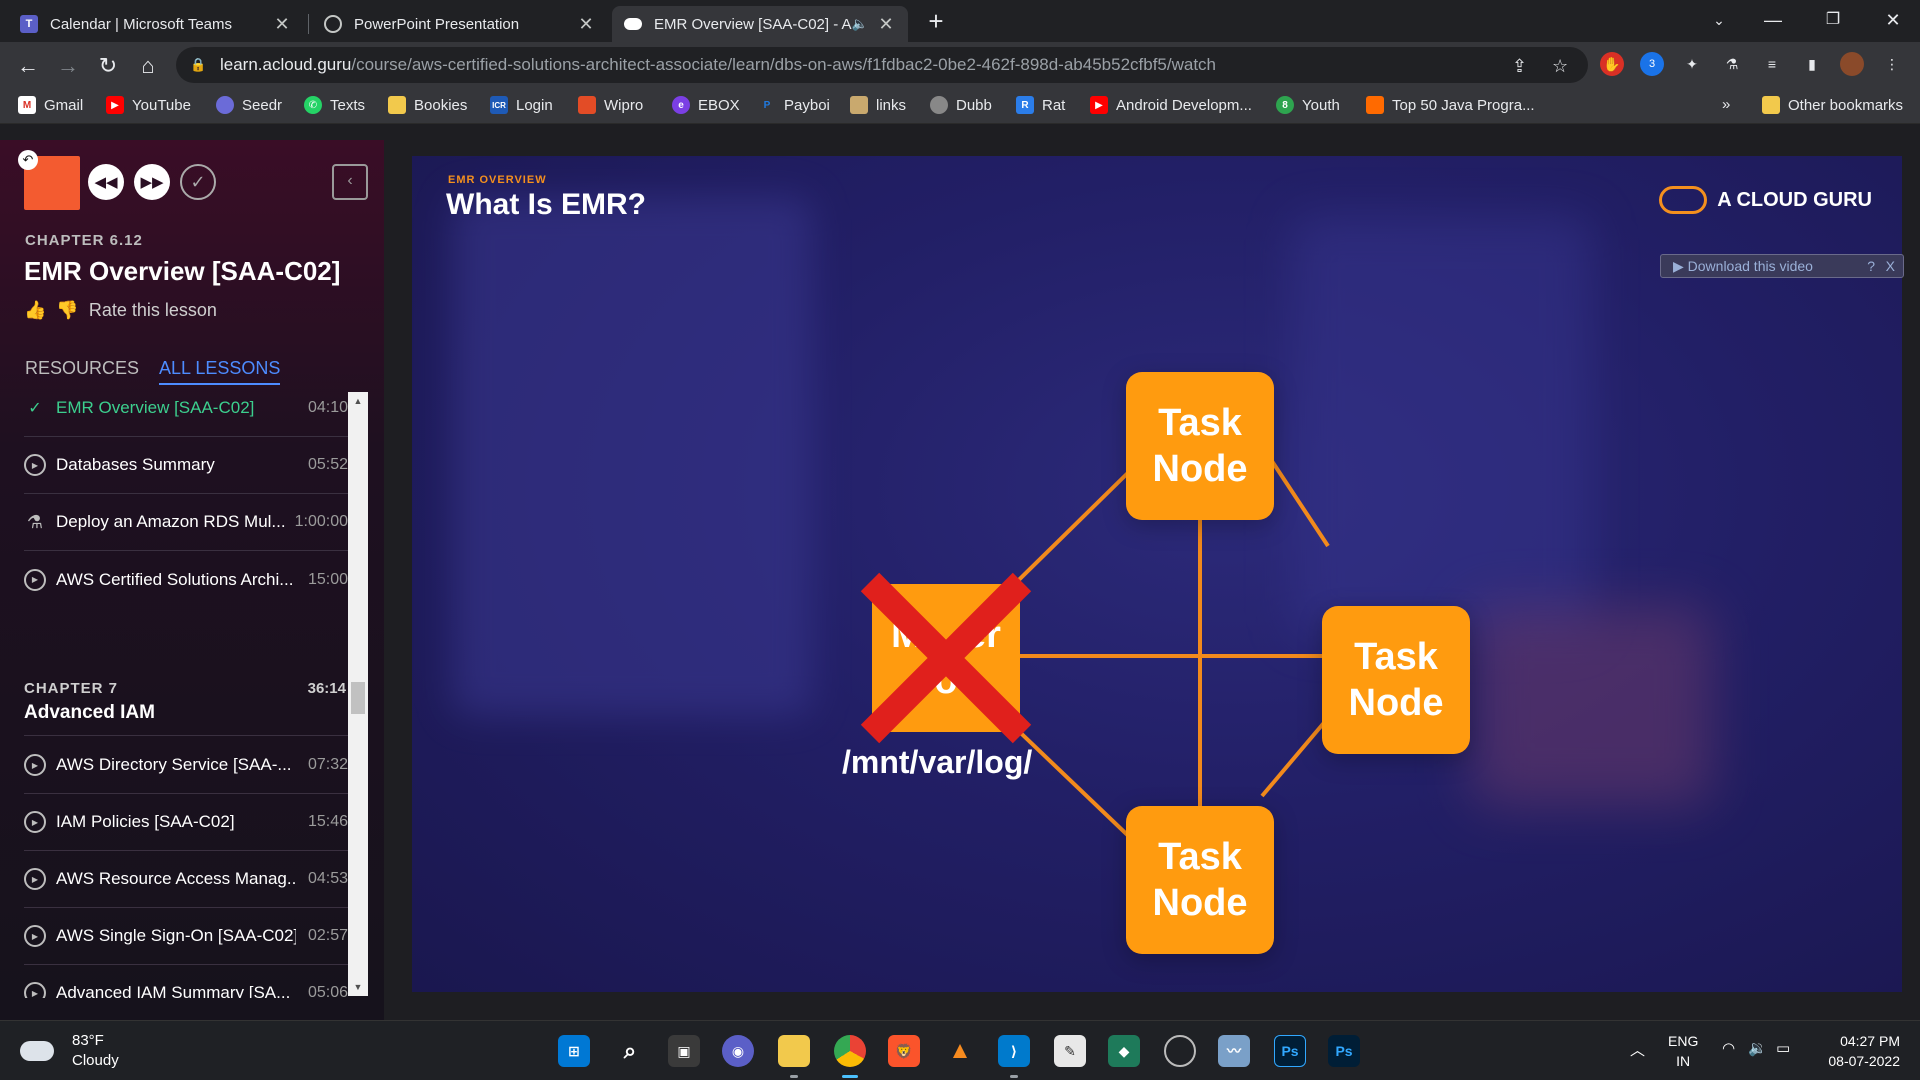 This screenshot has height=1080, width=1920. What do you see at coordinates (186, 522) in the screenshot?
I see `list-item: ⚗ Deploy an Amazon RDS Mul... 1:00:00` at bounding box center [186, 522].